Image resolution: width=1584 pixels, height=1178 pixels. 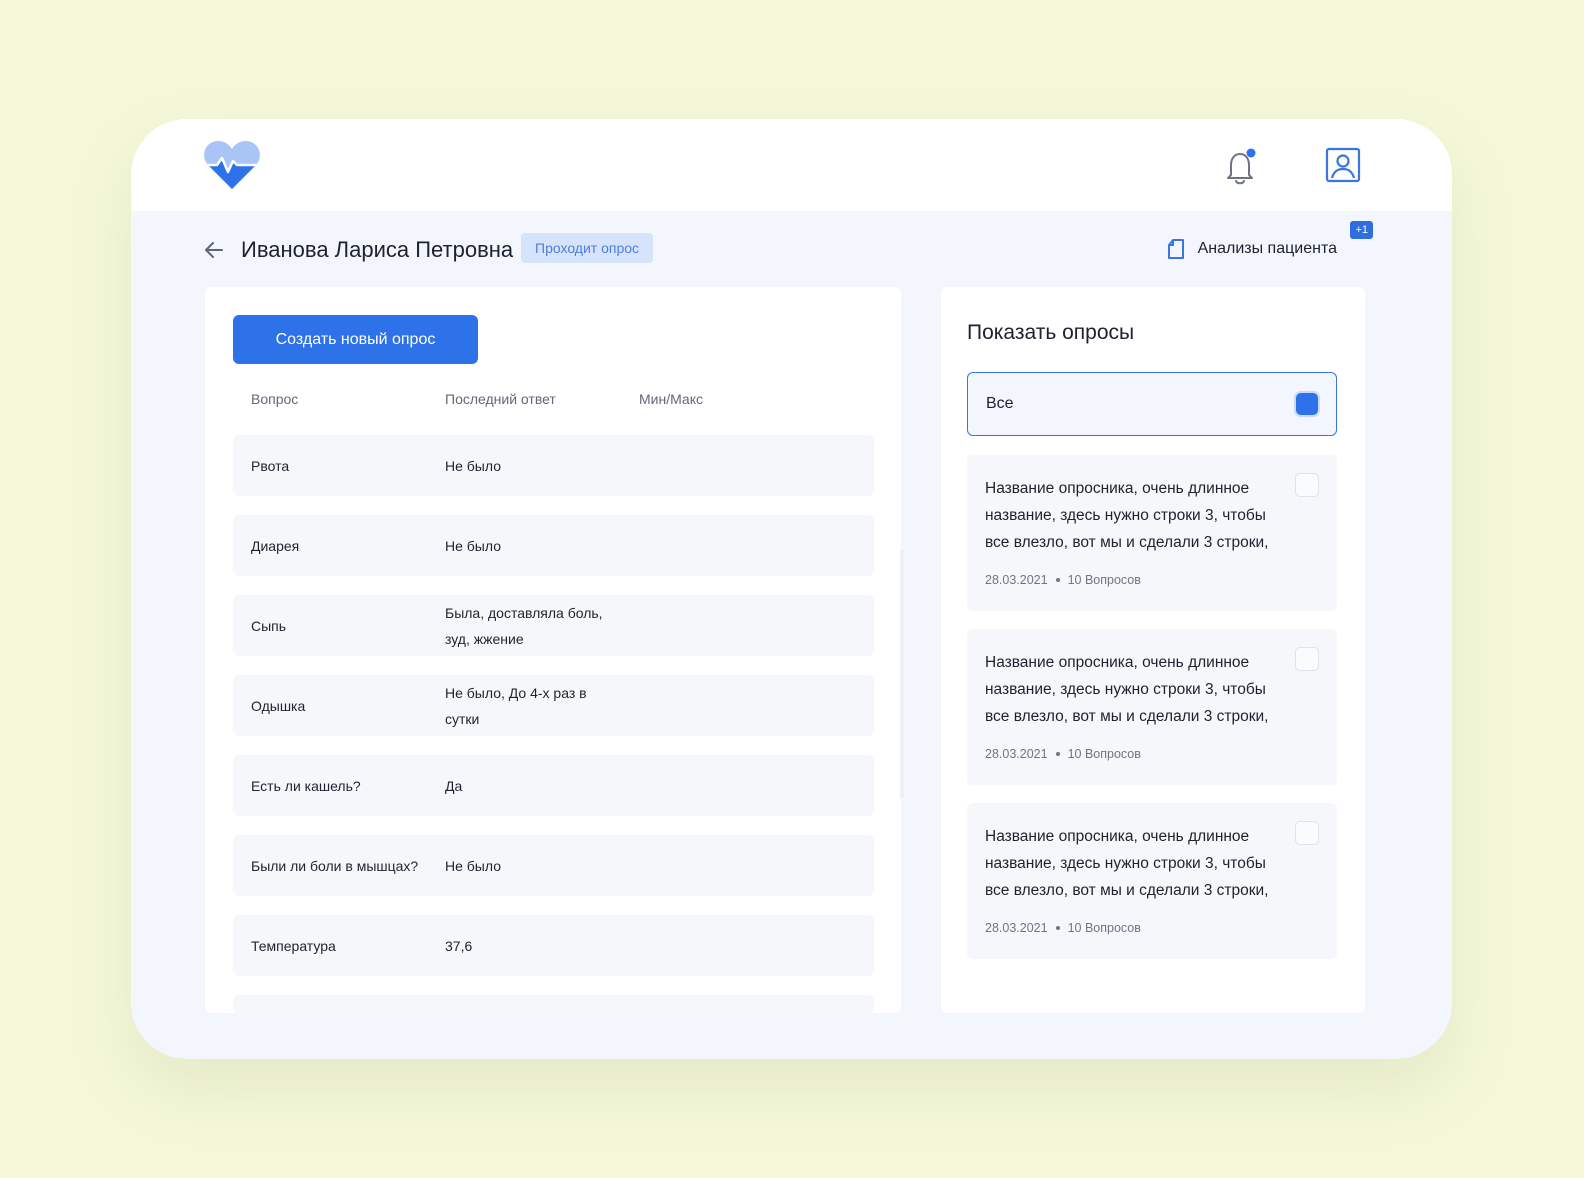 I want to click on answer-cell: Была, доставляла боль, зуд, жжение, so click(x=524, y=625).